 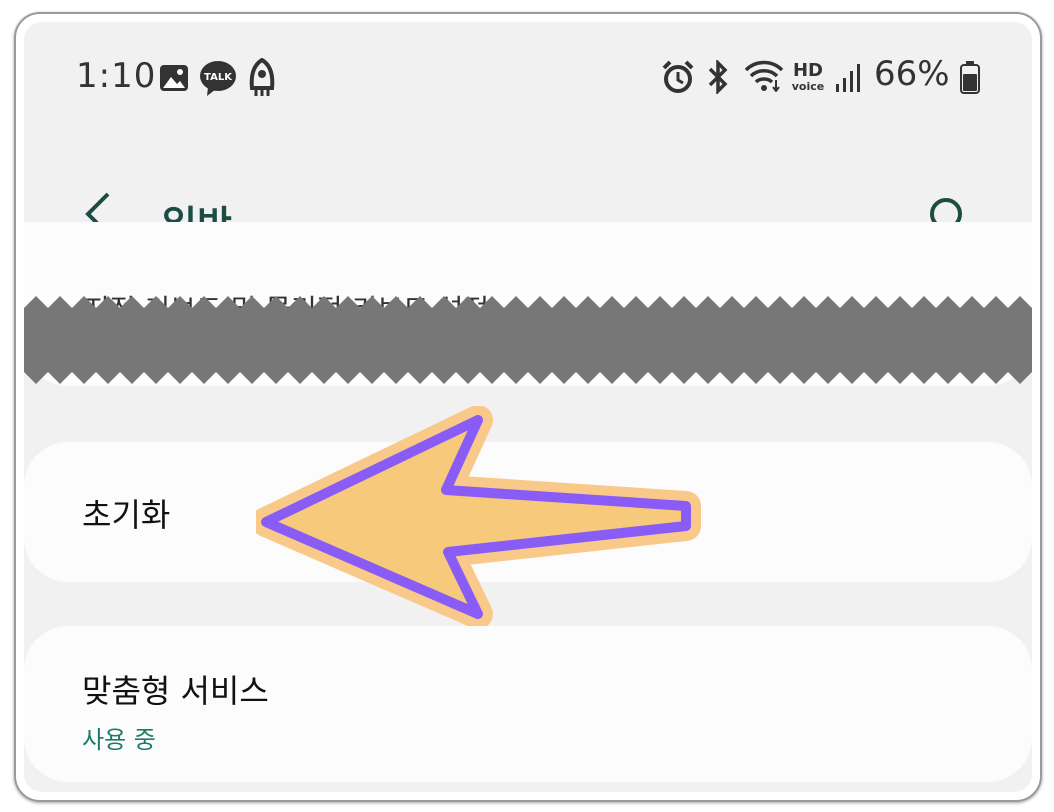 What do you see at coordinates (808, 70) in the screenshot?
I see `hd-label: HD` at bounding box center [808, 70].